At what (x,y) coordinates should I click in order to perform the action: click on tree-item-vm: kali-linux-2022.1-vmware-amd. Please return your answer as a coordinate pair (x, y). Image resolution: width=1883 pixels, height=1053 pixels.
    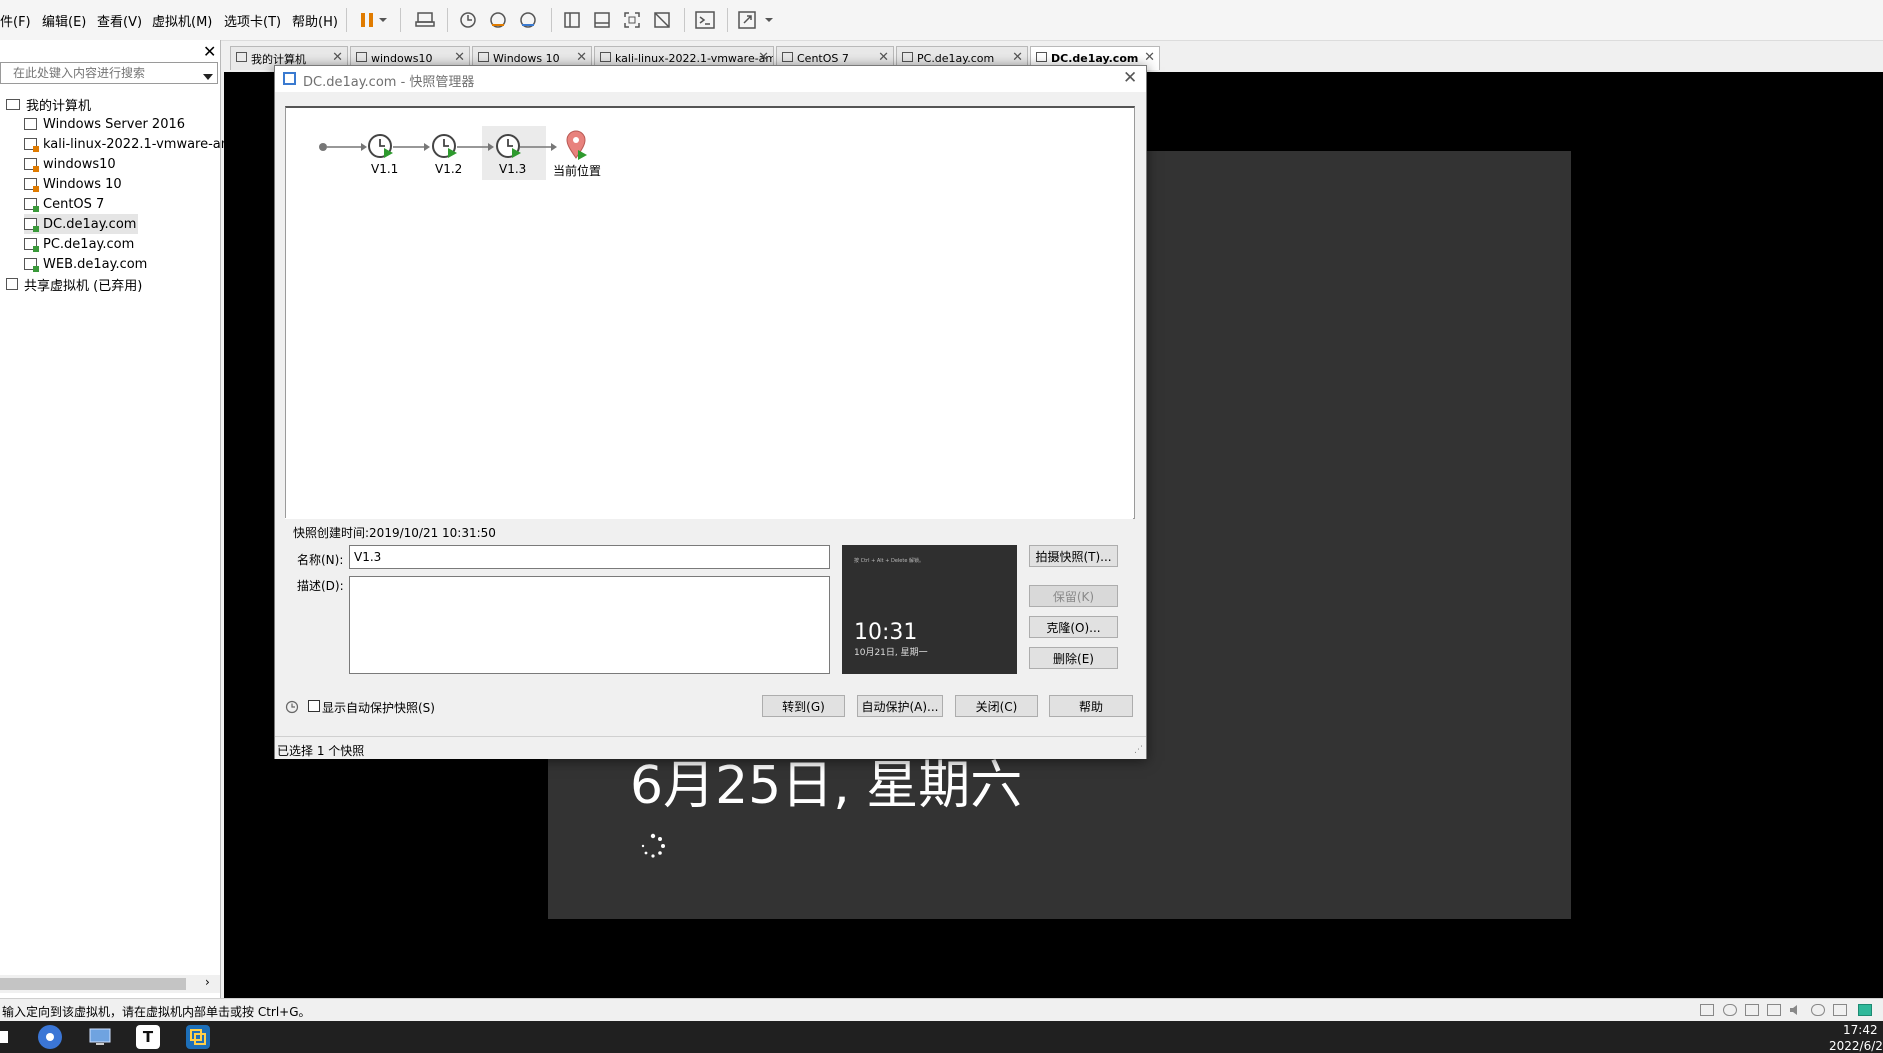
    Looking at the image, I should click on (133, 144).